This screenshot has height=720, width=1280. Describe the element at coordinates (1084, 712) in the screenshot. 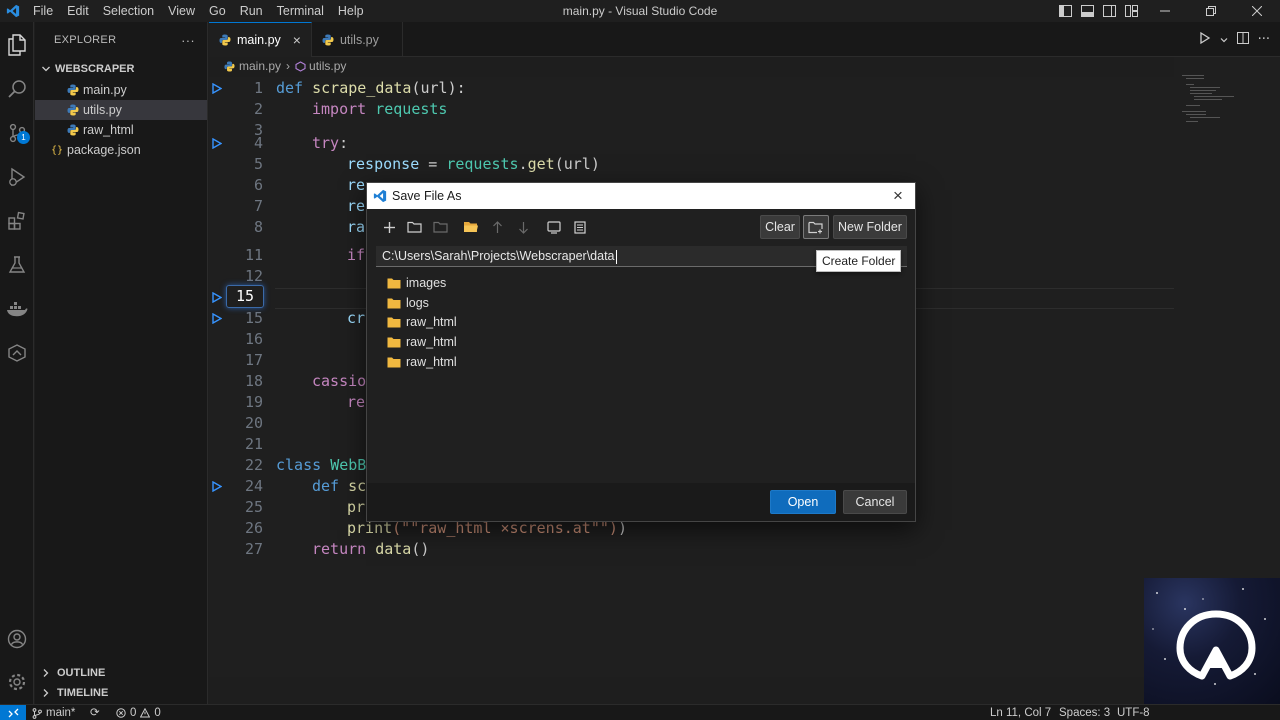

I see `indentation-status: Spaces: 3` at that location.